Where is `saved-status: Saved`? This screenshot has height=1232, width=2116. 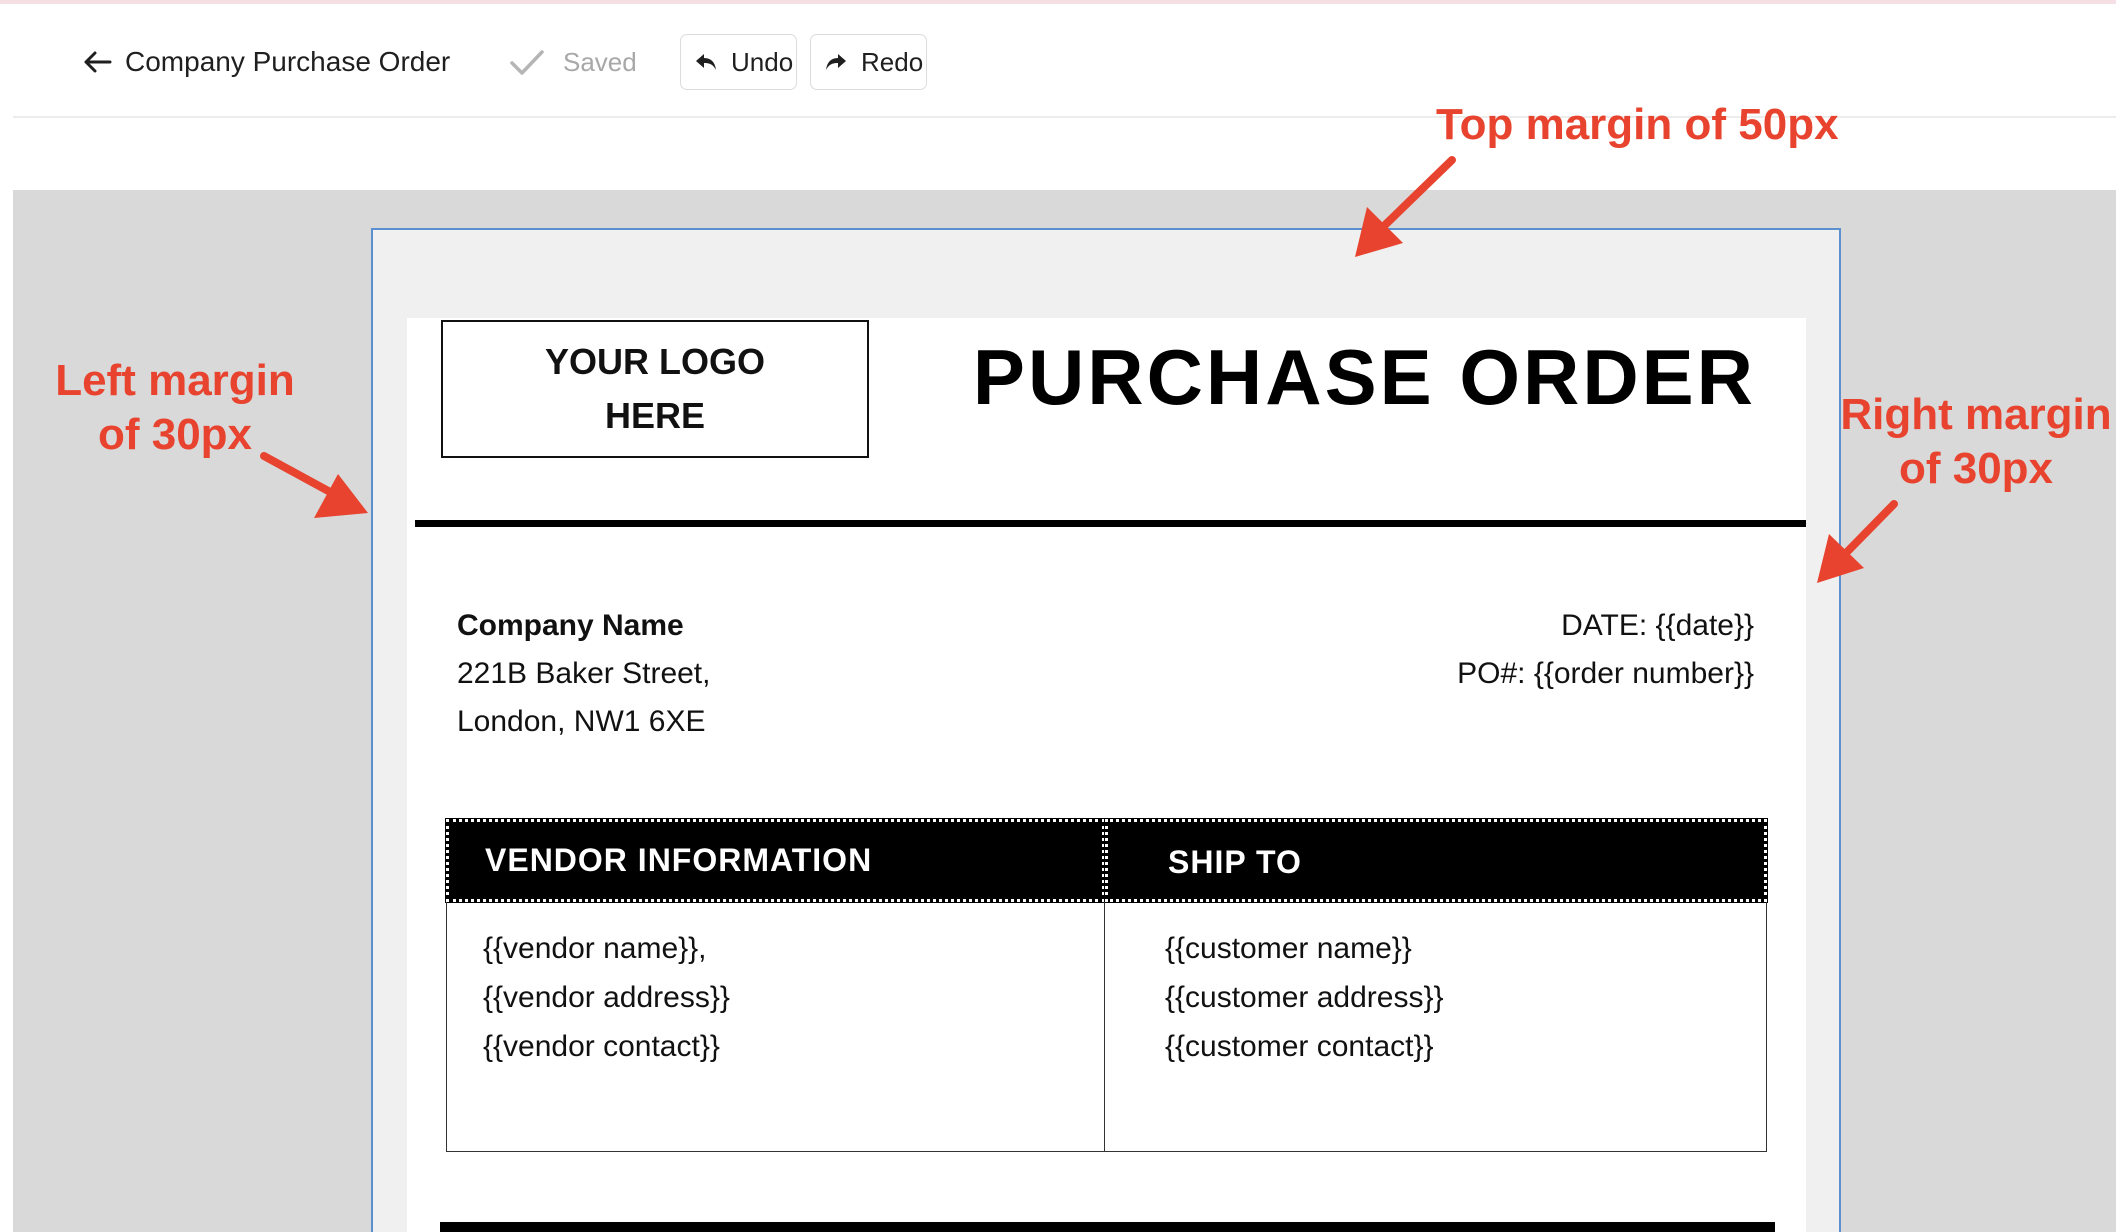 saved-status: Saved is located at coordinates (573, 62).